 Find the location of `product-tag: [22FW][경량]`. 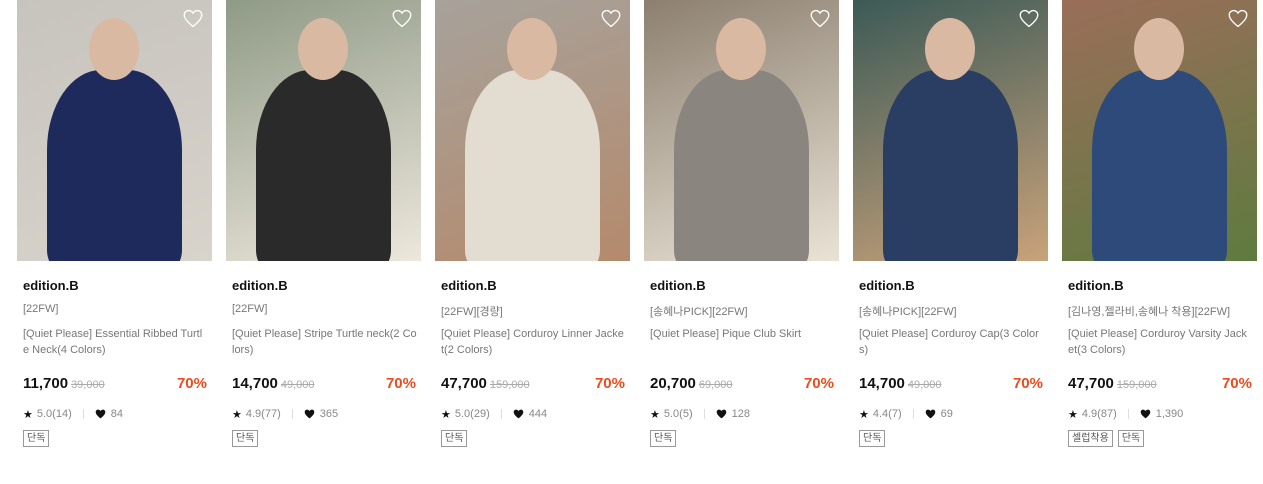

product-tag: [22FW][경량] is located at coordinates (472, 312).